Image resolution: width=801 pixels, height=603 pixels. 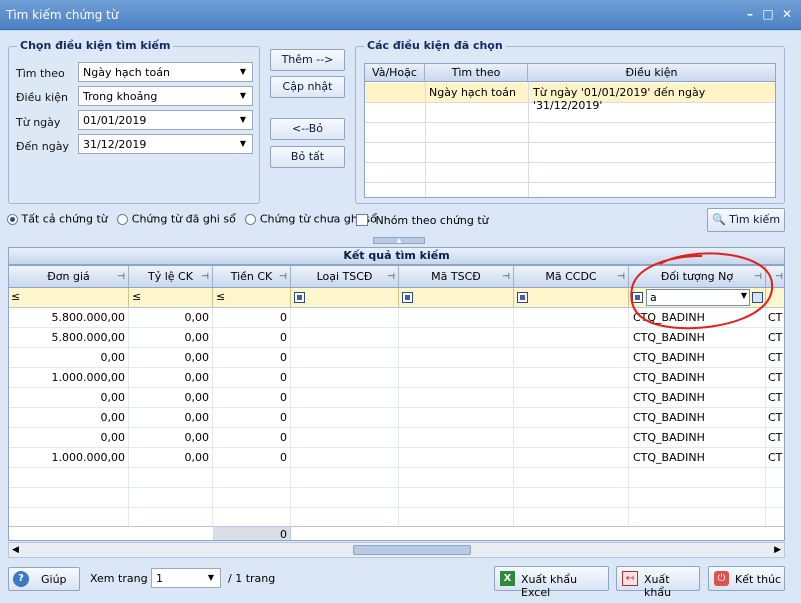 I want to click on table-row: 1.000.000,00 0,00 0 CTQ_BADINH CT, so click(x=396, y=458).